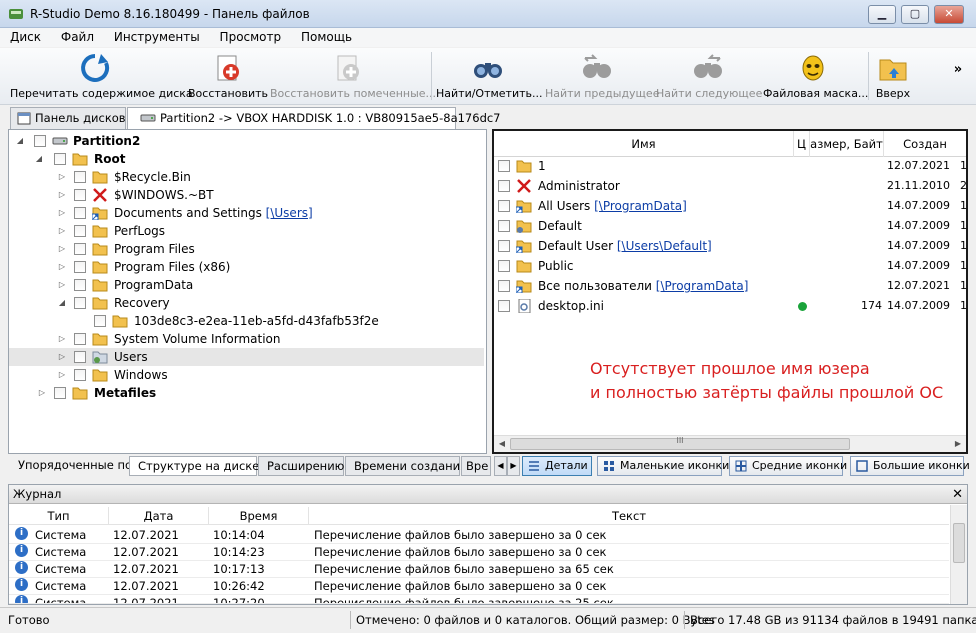 This screenshot has height=633, width=976. What do you see at coordinates (730, 186) in the screenshot?
I see `list-row-administrator: Administrator 21.11.2010 2` at bounding box center [730, 186].